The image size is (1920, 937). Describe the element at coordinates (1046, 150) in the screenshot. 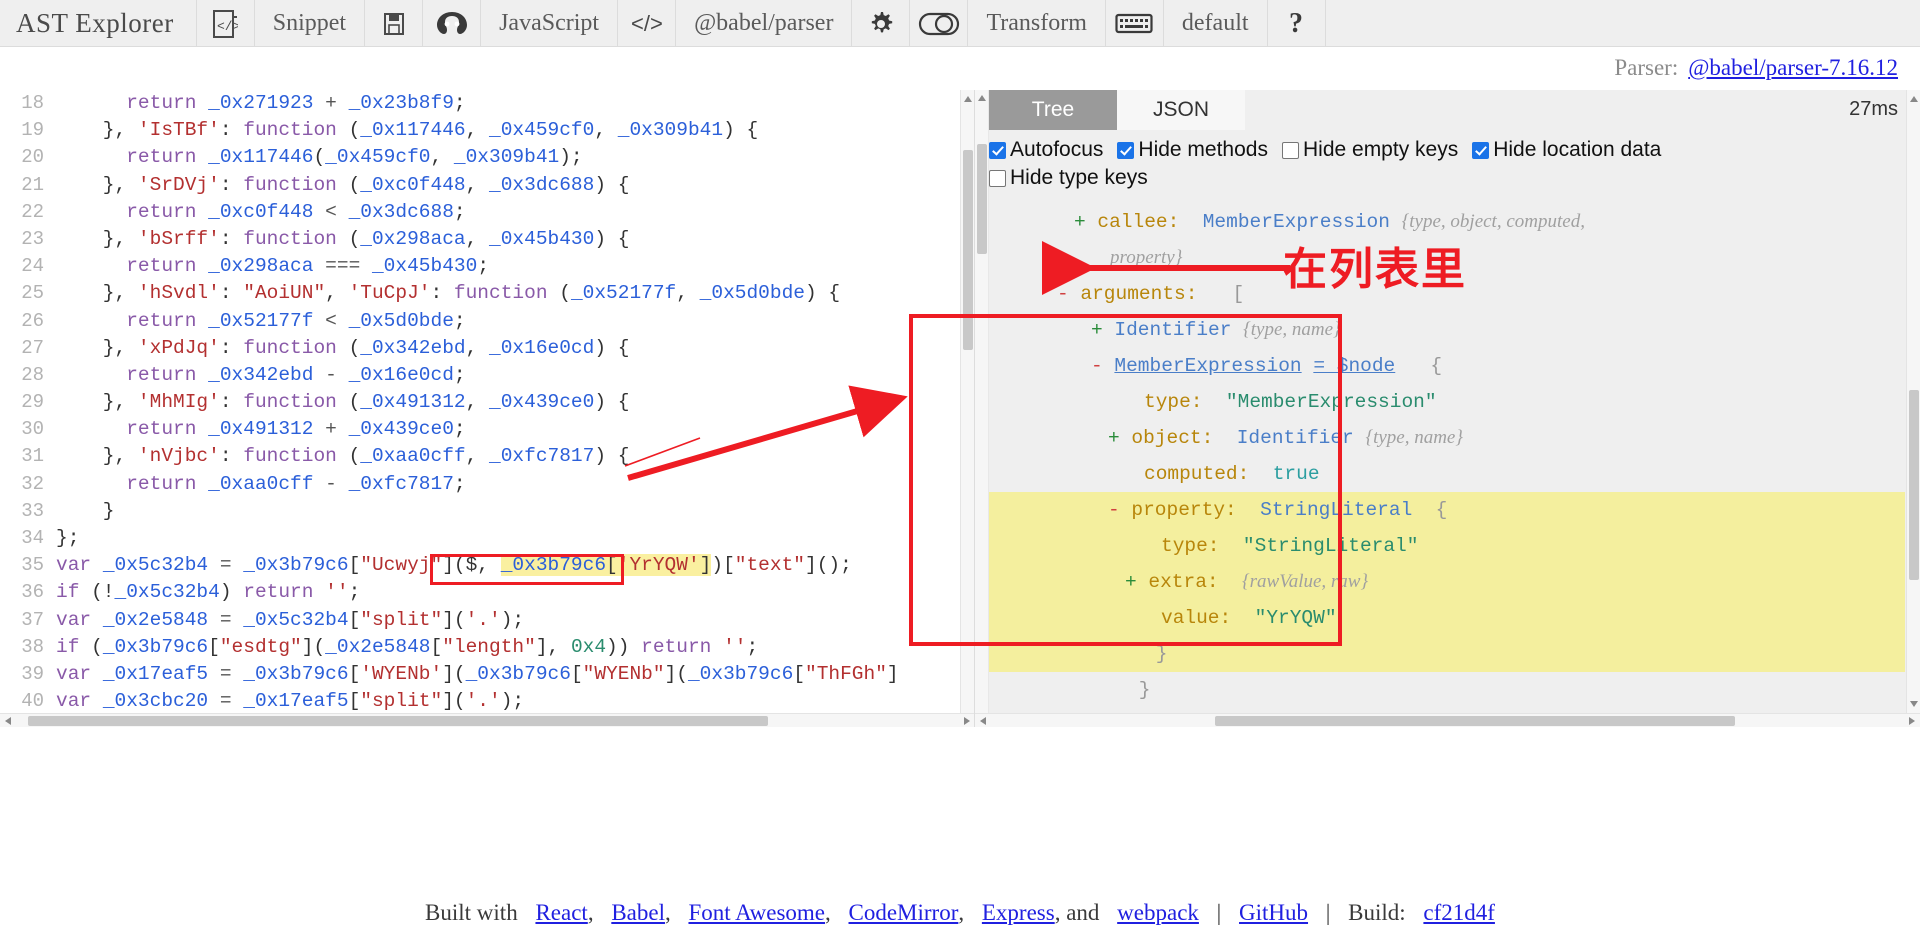

I see `checkbox-autofocus: Autofocus` at that location.